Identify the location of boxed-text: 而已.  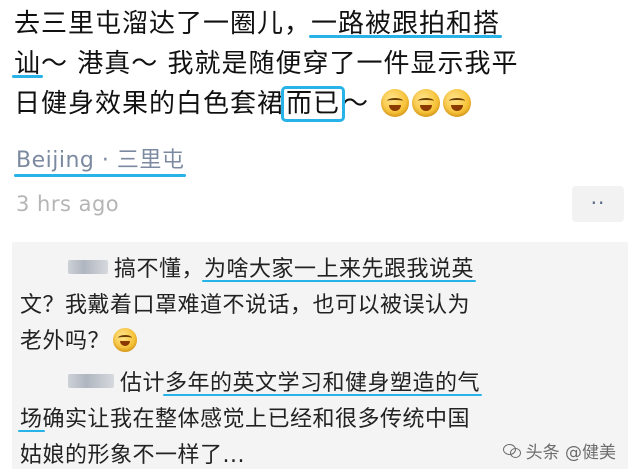
(313, 104).